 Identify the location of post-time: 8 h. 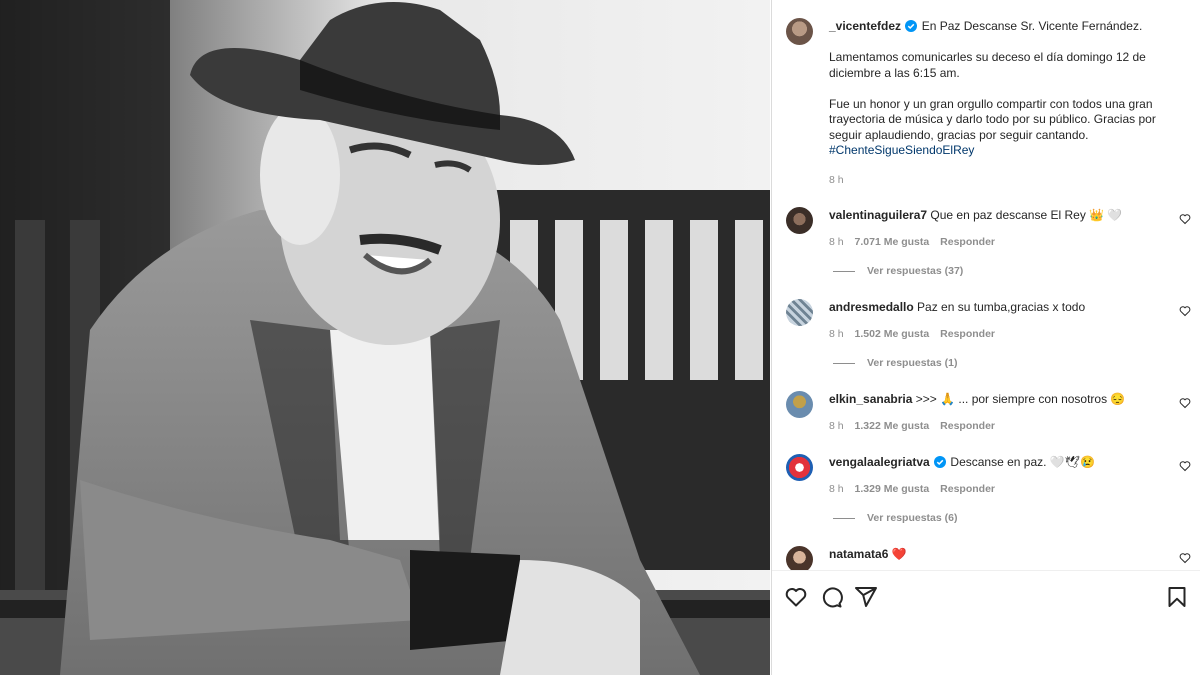
(840, 180).